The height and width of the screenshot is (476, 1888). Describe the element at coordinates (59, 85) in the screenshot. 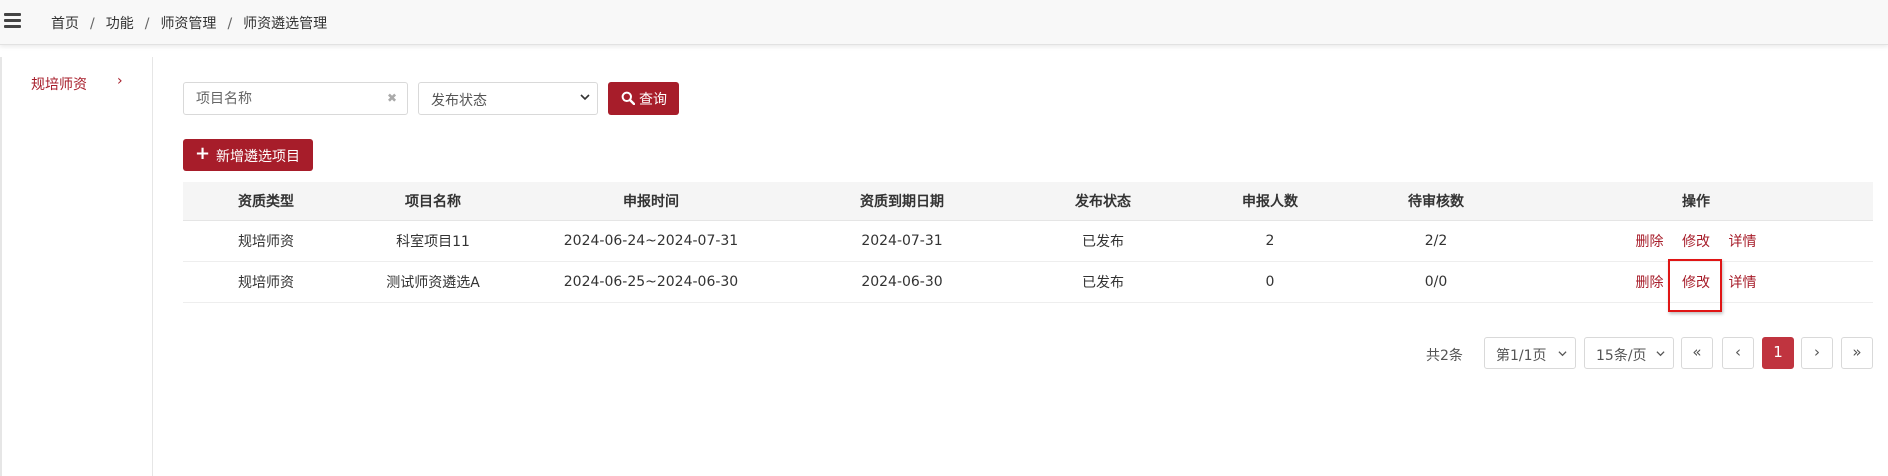

I see `sidebar-item-label: 规培师资` at that location.